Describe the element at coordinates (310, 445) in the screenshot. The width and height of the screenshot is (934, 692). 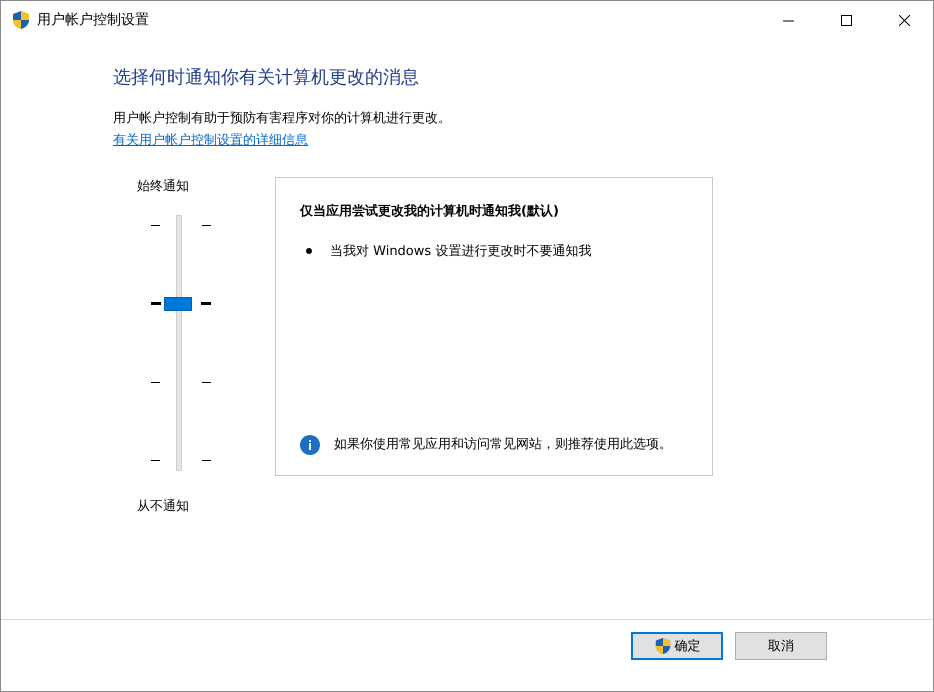
I see `info-icon` at that location.